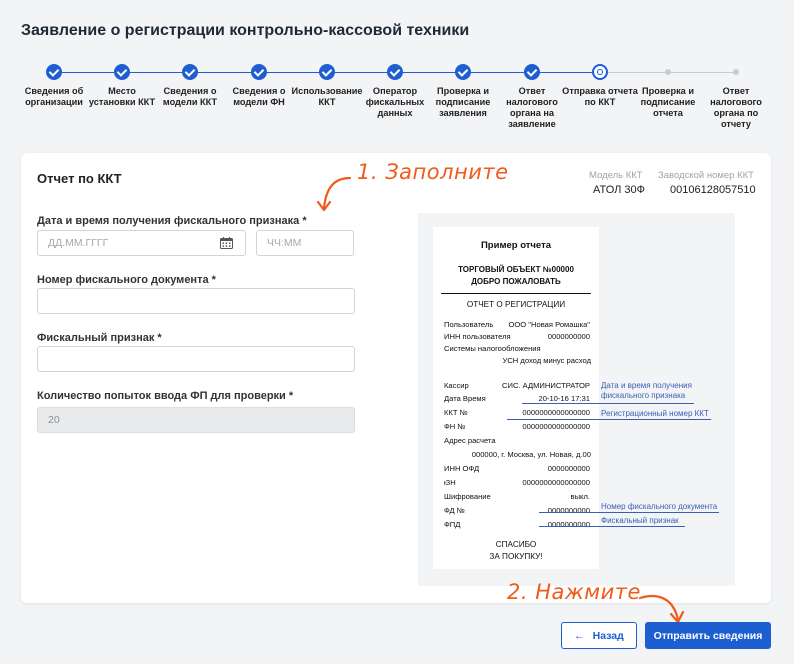 This screenshot has width=794, height=664. I want to click on date-input, so click(141, 243).